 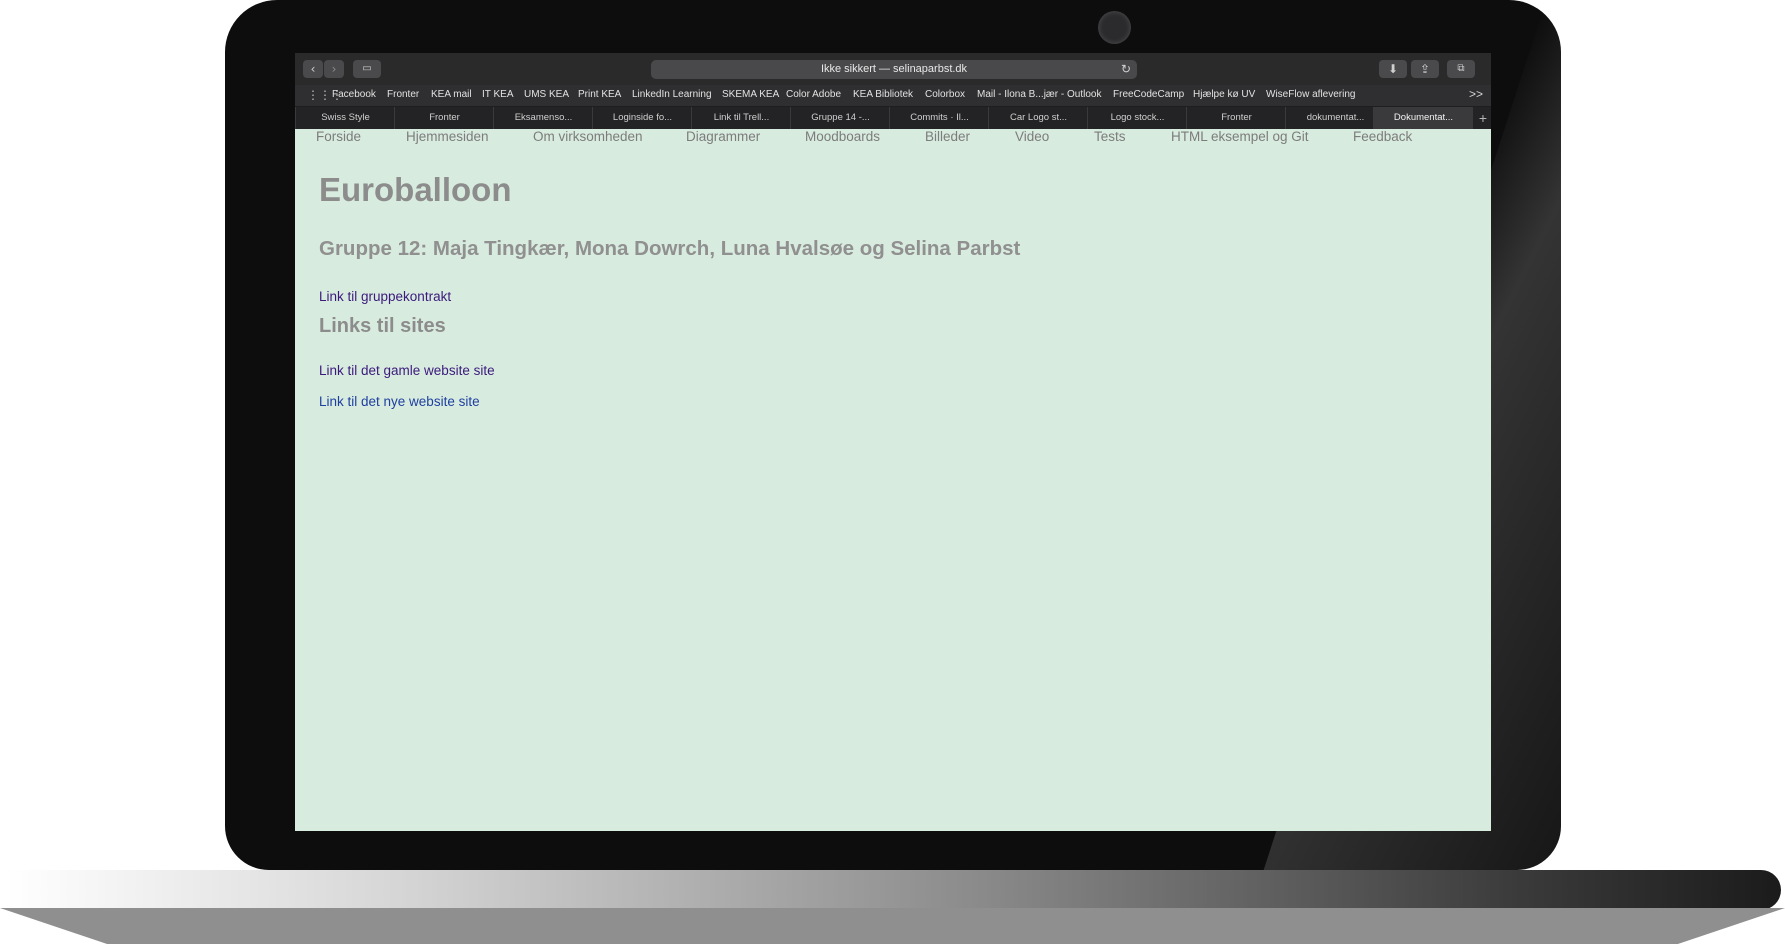 I want to click on back-icon: ‹, so click(x=313, y=69).